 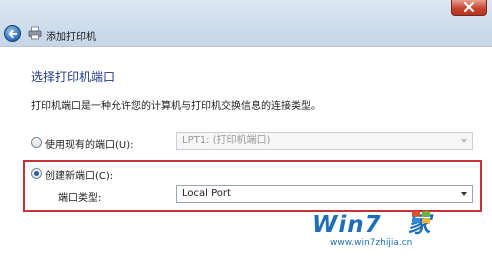 I want to click on close-icon, so click(x=469, y=7).